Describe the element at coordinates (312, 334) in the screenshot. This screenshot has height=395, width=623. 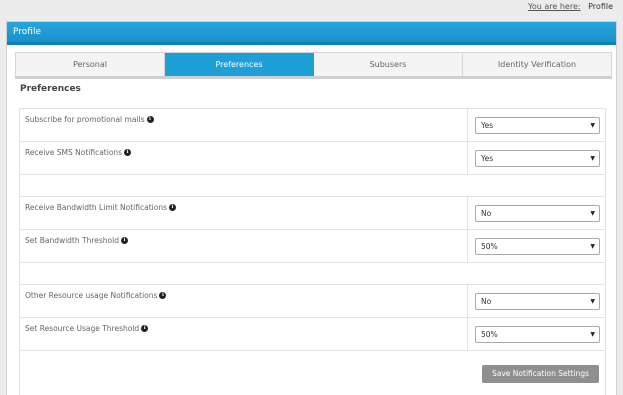
I see `setting-row-resource-threshold: Set Resource Usage Threshold i 50% ▼` at that location.